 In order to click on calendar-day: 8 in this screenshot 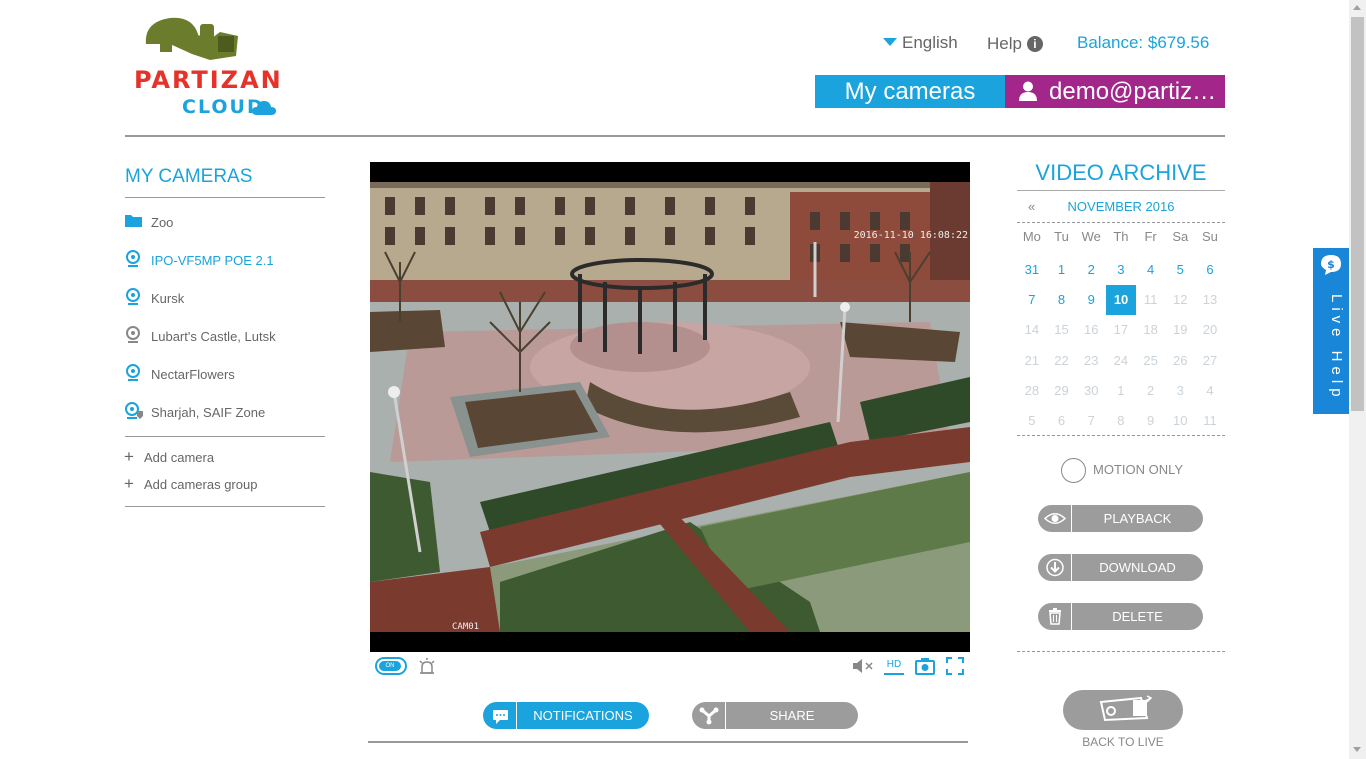, I will do `click(1062, 303)`.